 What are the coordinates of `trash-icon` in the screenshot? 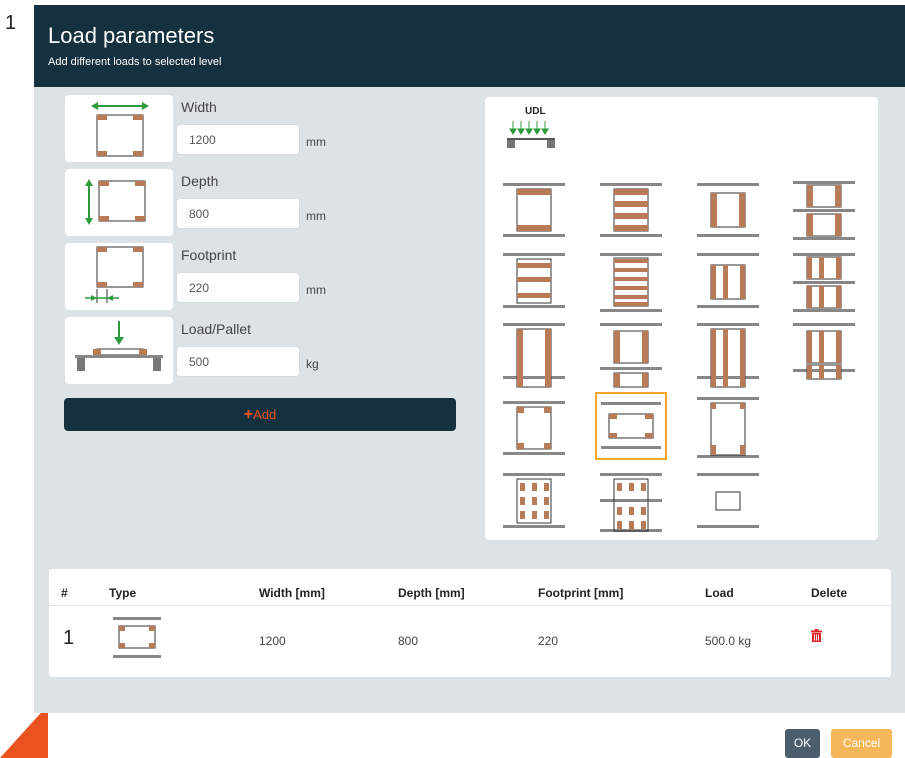 It's located at (816, 635).